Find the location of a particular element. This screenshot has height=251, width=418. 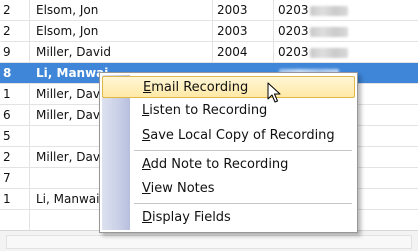

bottom-panel is located at coordinates (209, 240).